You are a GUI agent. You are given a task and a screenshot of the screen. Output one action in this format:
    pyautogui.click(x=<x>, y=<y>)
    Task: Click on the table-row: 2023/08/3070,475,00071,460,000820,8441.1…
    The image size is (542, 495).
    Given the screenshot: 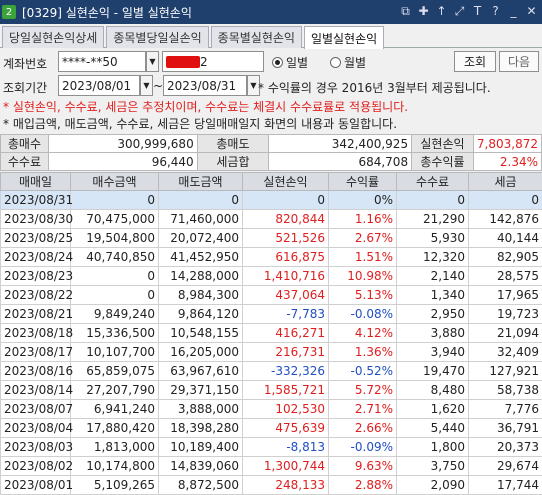 What is the action you would take?
    pyautogui.click(x=271, y=219)
    